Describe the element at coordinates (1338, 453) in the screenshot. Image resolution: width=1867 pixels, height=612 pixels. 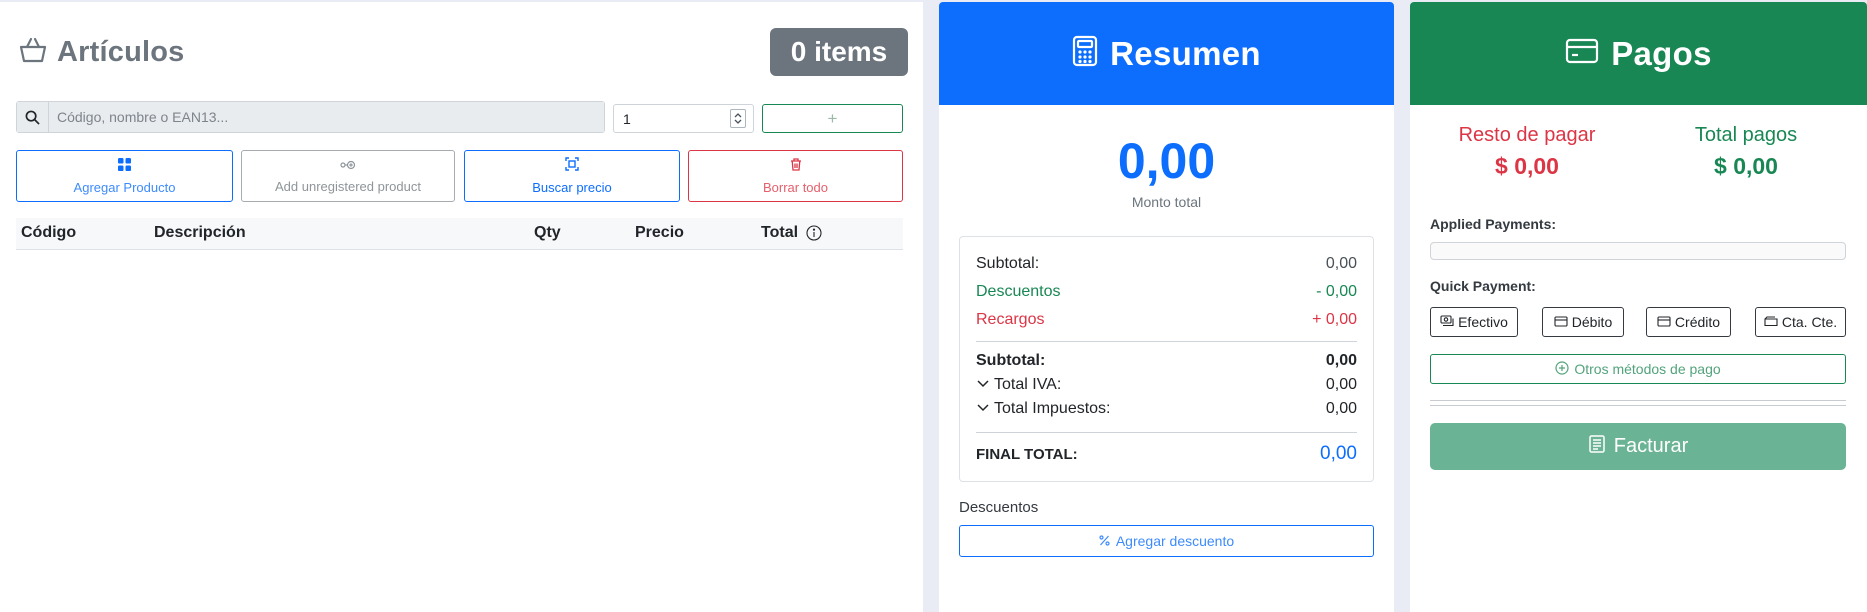
I see `final-total-value: 0,00` at that location.